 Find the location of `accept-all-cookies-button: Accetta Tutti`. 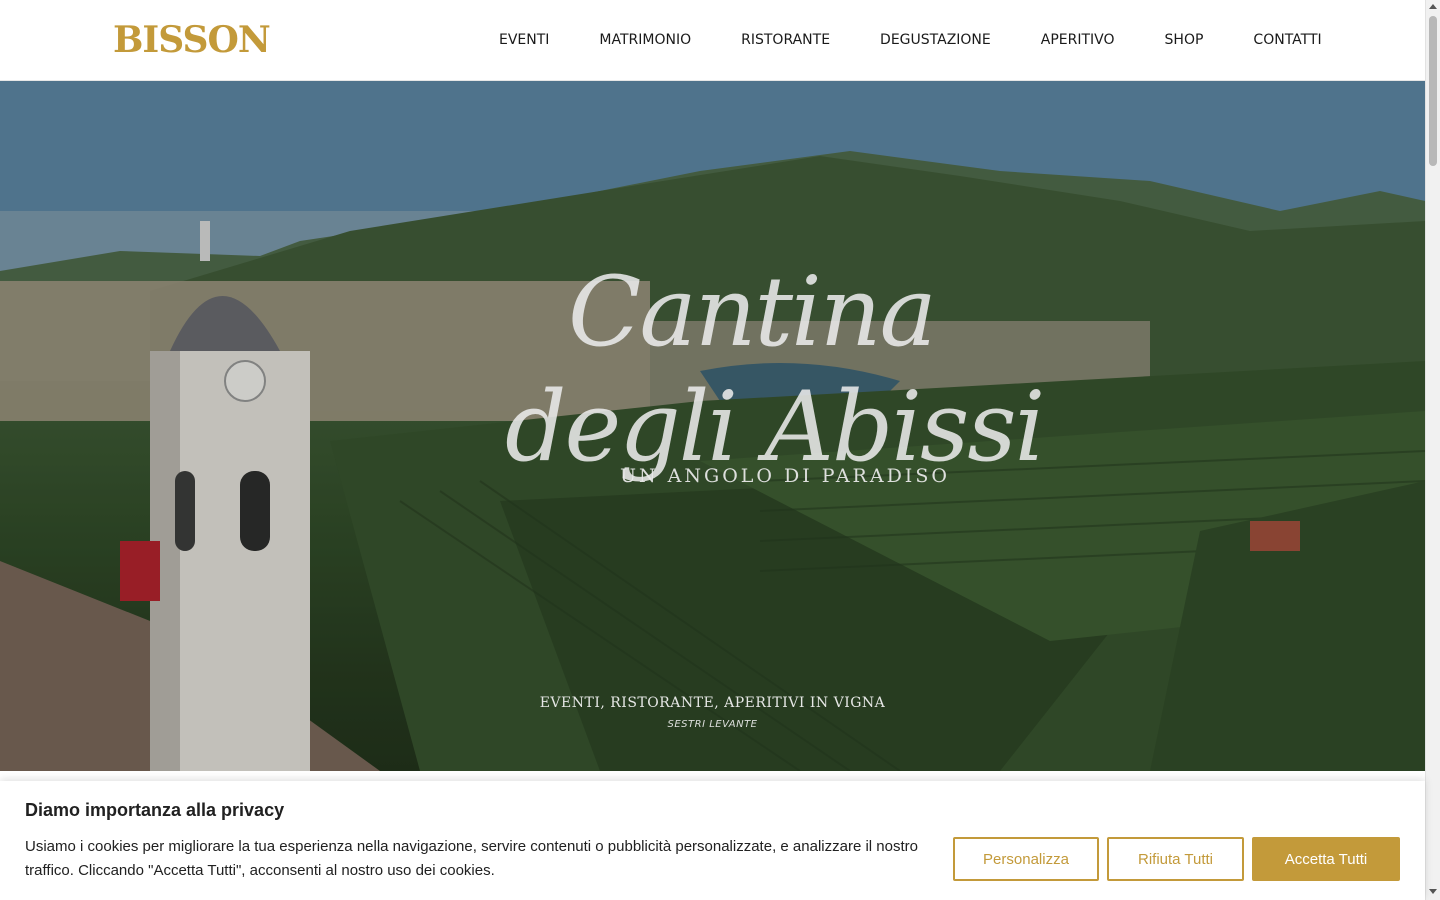

accept-all-cookies-button: Accetta Tutti is located at coordinates (1326, 859).